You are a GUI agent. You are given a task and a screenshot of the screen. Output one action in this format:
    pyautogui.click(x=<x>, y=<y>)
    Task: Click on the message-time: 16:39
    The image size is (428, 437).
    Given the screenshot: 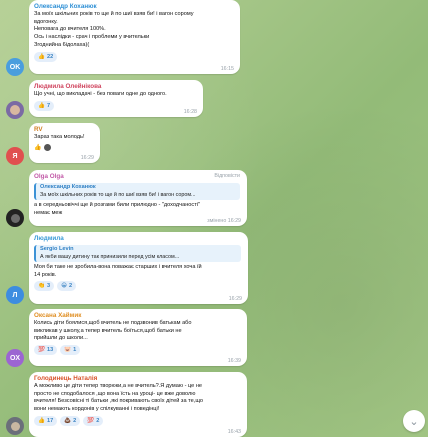 What is the action you would take?
    pyautogui.click(x=234, y=361)
    